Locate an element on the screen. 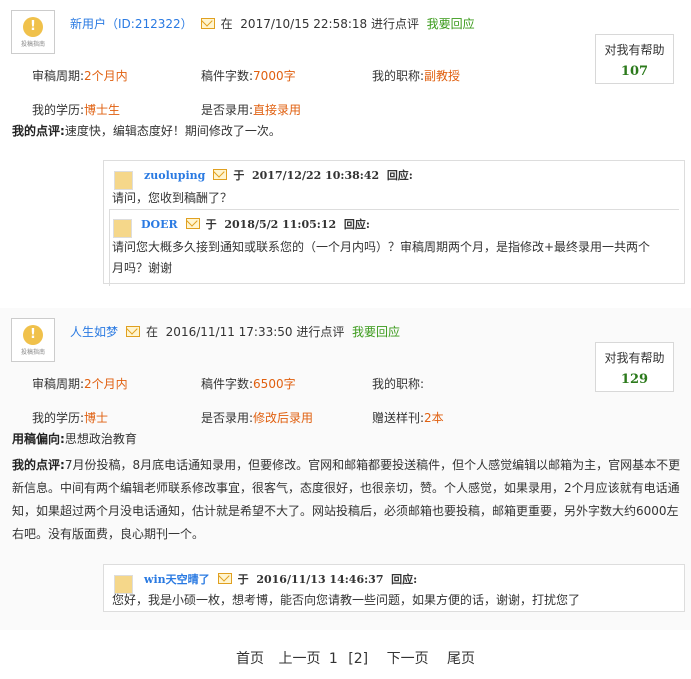 This screenshot has height=679, width=691. title-value: 副教授 is located at coordinates (442, 76).